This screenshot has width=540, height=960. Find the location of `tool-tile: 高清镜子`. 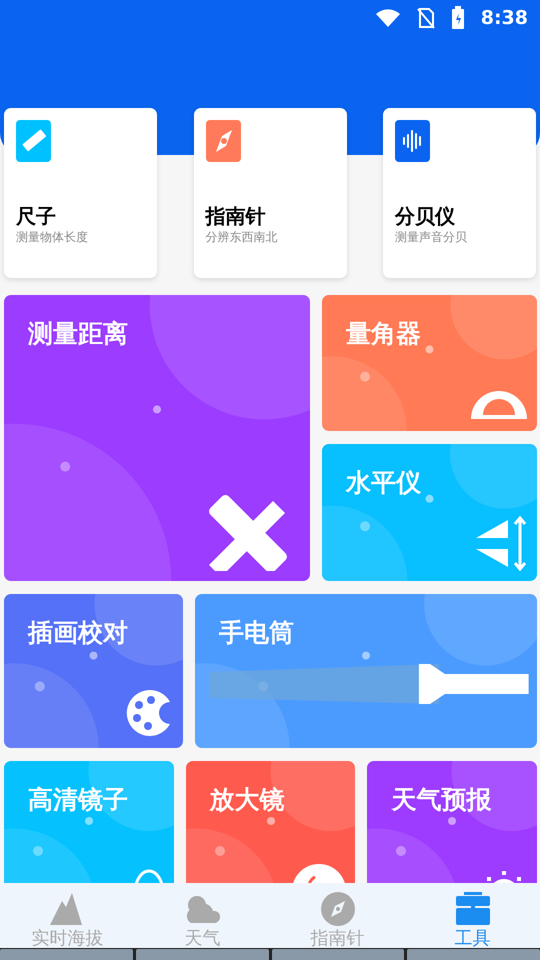

tool-tile: 高清镜子 is located at coordinates (89, 822).